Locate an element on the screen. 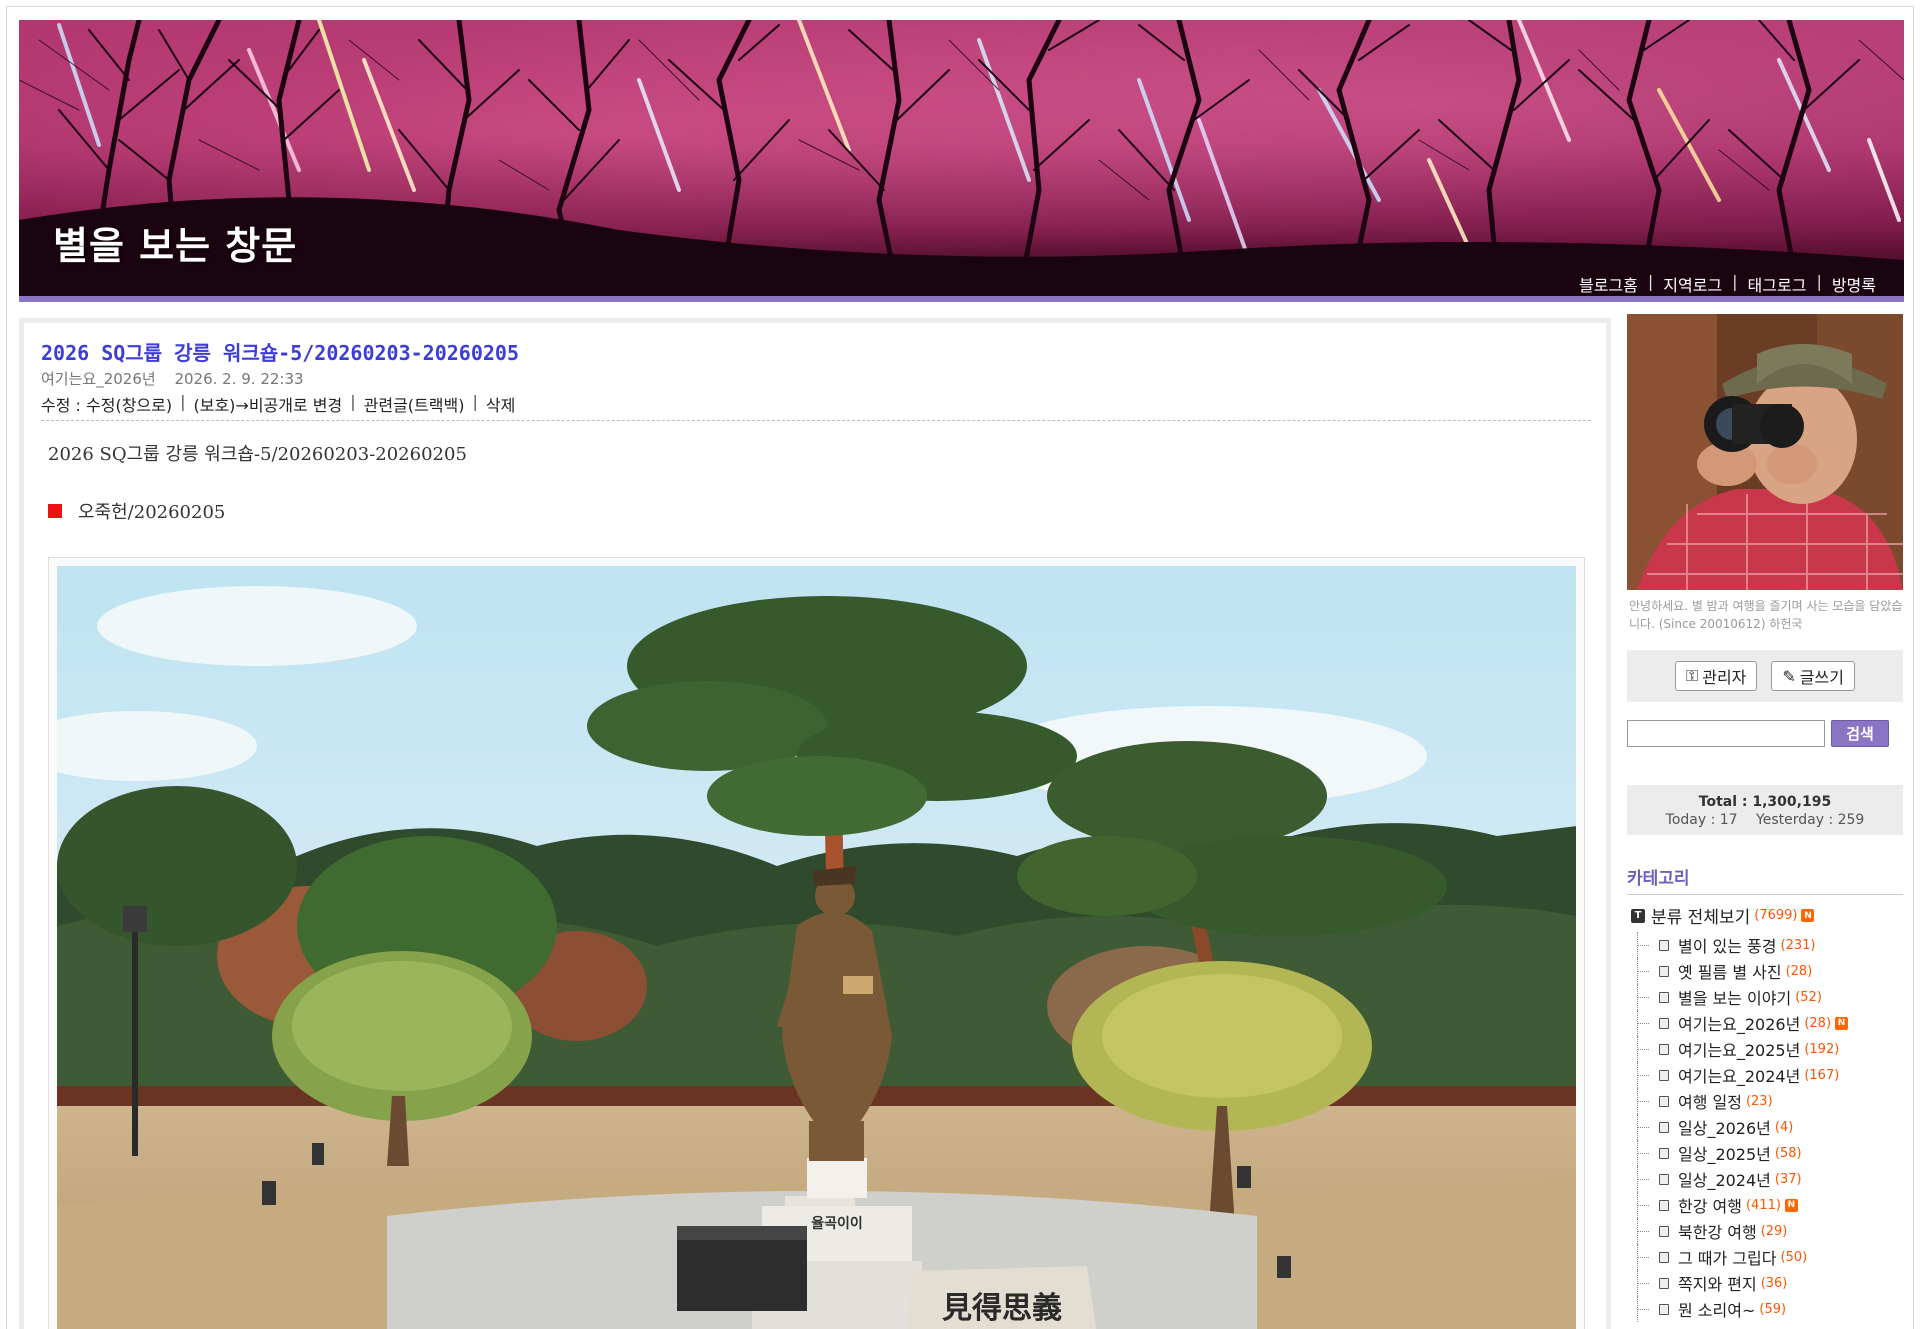  category-item-label: 북한강 여행 is located at coordinates (1717, 1232).